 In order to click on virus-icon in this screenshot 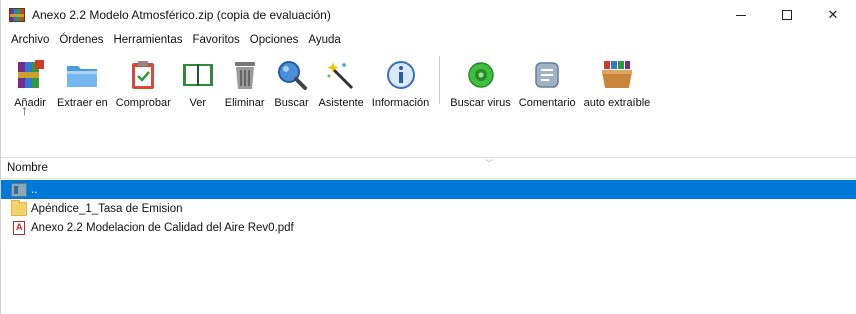, I will do `click(481, 75)`.